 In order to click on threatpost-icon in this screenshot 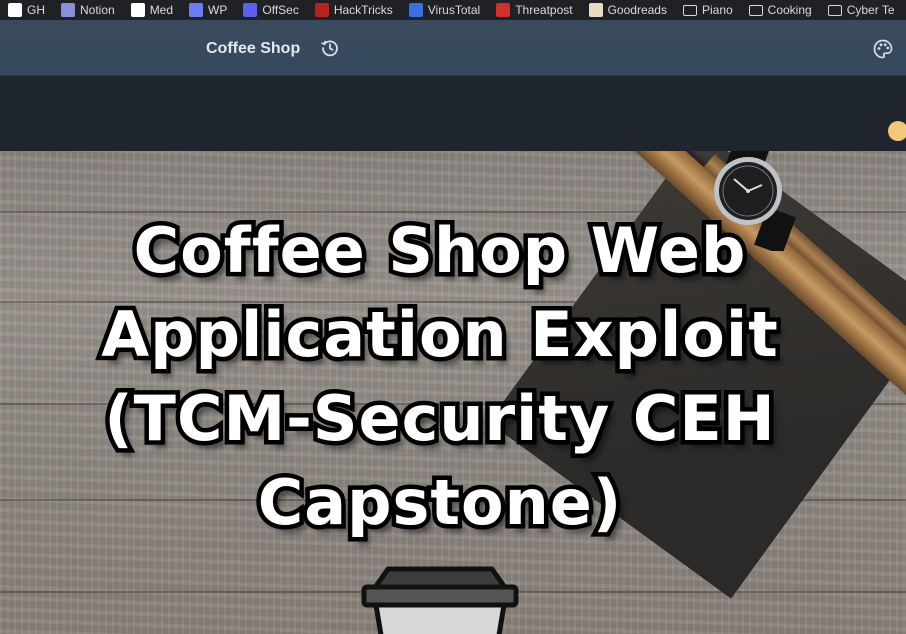, I will do `click(503, 10)`.